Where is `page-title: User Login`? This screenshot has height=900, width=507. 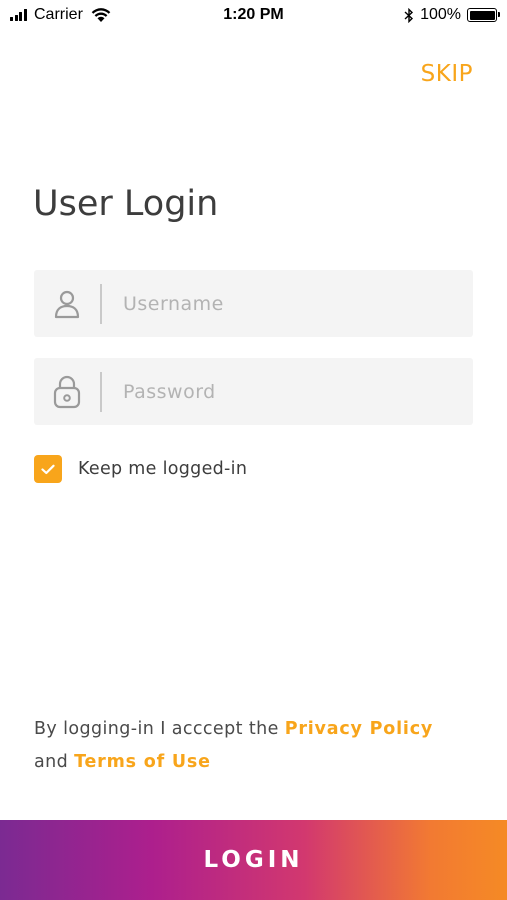
page-title: User Login is located at coordinates (126, 204).